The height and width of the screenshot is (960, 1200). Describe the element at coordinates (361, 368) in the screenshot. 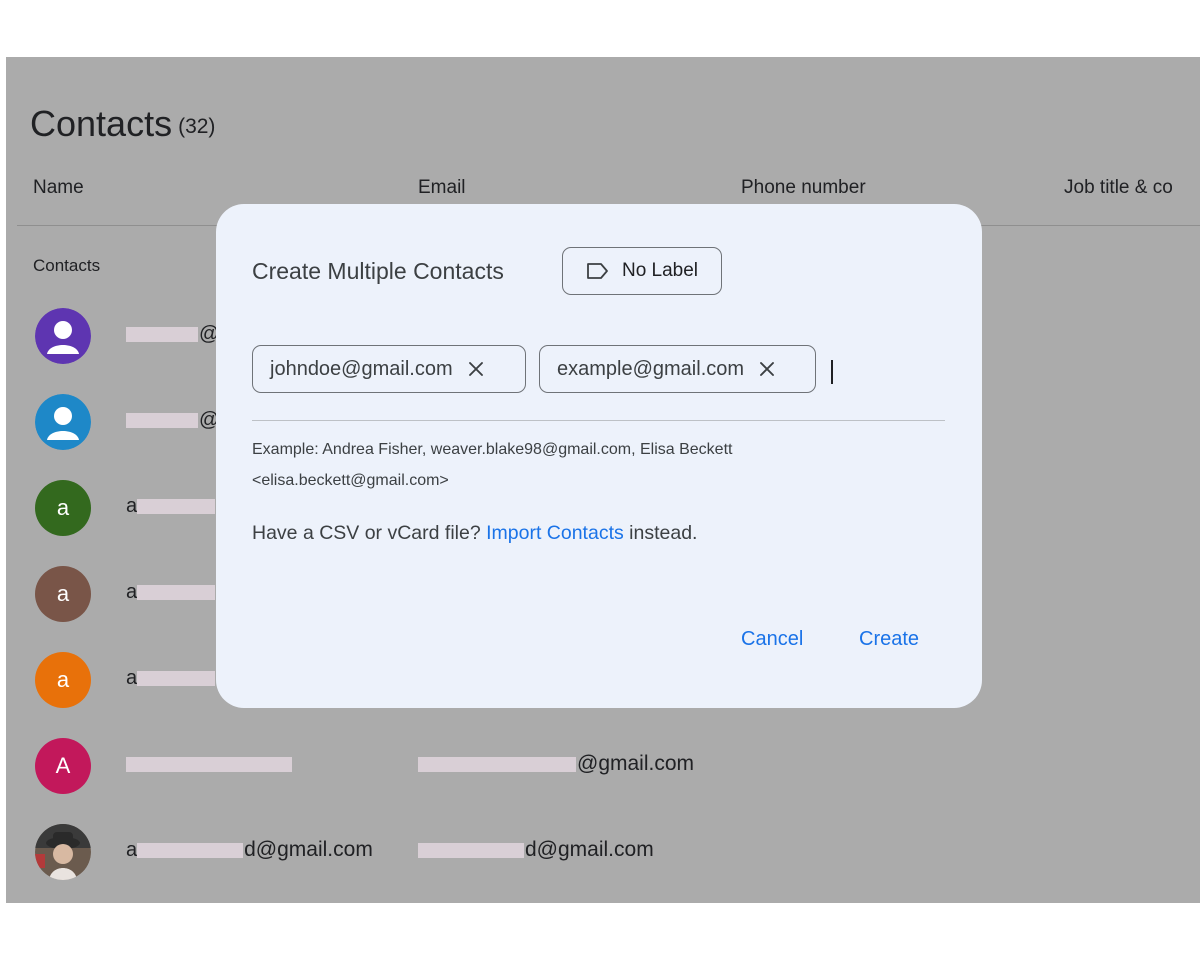

I see `chip-label: johndoe@gmail.com` at that location.